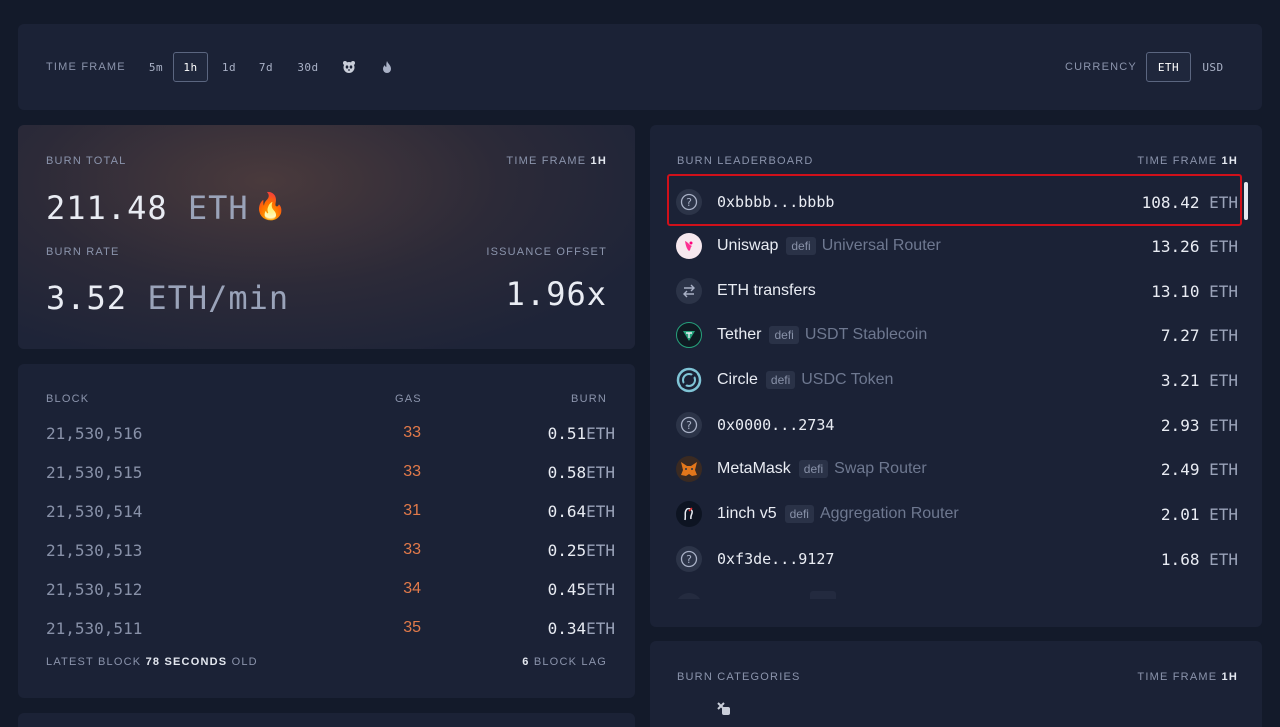 The height and width of the screenshot is (727, 1280). I want to click on time-frame-since-burn-button, so click(387, 67).